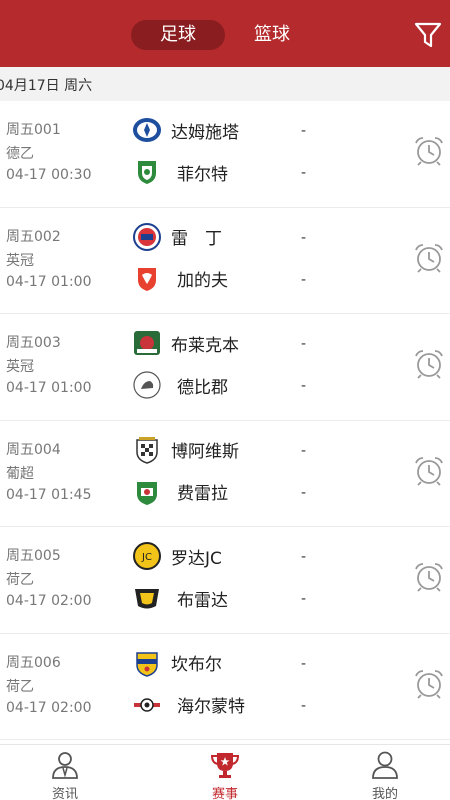 The image size is (450, 800). I want to click on sport-switch: 足球 篮球, so click(225, 35).